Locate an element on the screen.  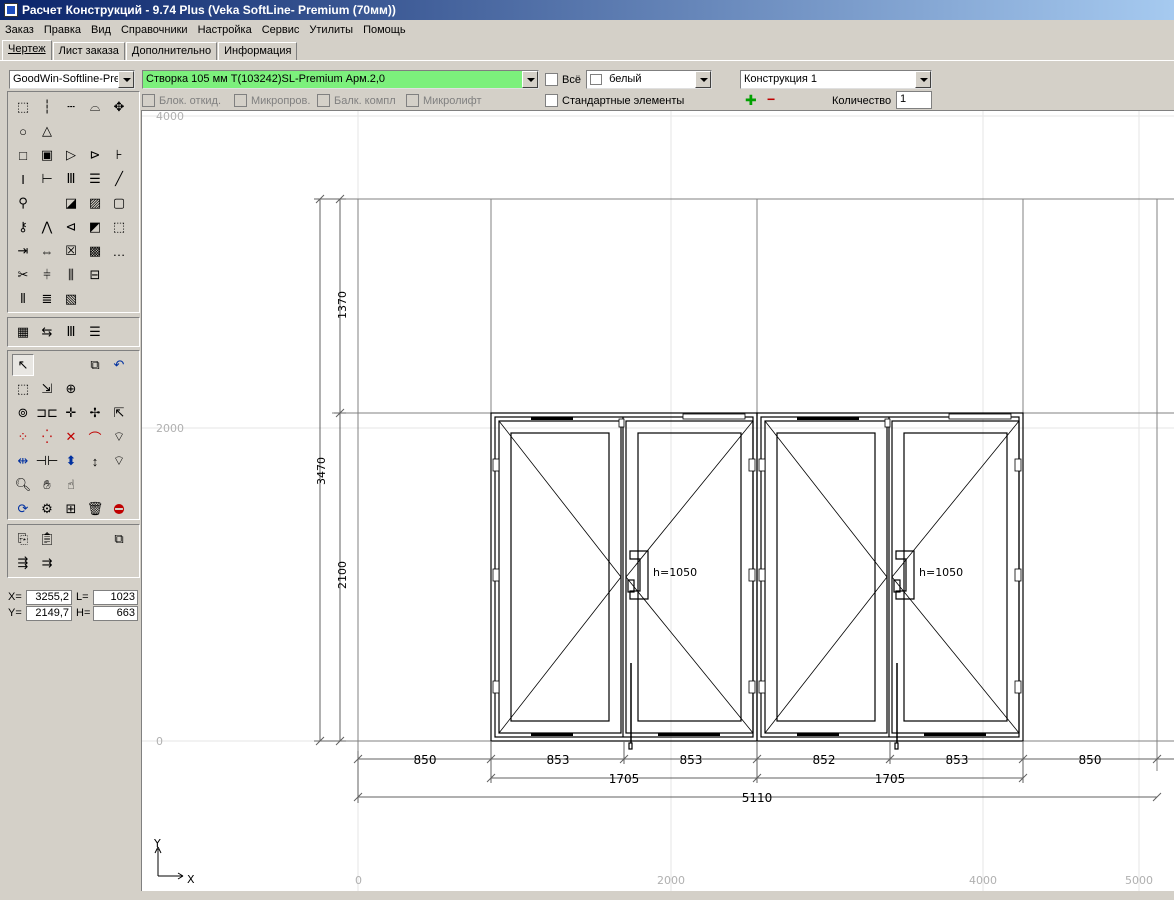
tab-order-sheet: Лист заказа is located at coordinates (88, 51).